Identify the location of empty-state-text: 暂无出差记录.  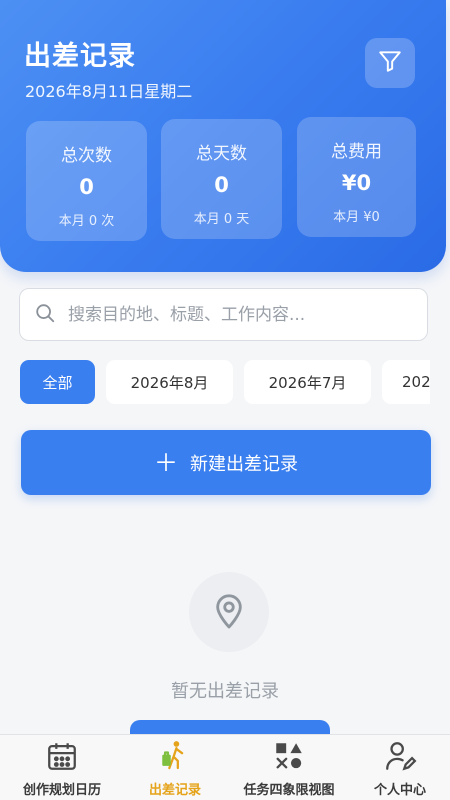
(225, 691).